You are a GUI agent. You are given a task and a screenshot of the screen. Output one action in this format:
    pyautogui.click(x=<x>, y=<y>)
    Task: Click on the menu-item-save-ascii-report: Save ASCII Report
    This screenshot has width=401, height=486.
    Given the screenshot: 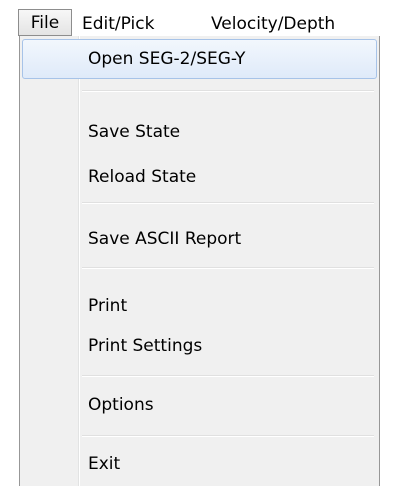 What is the action you would take?
    pyautogui.click(x=199, y=239)
    